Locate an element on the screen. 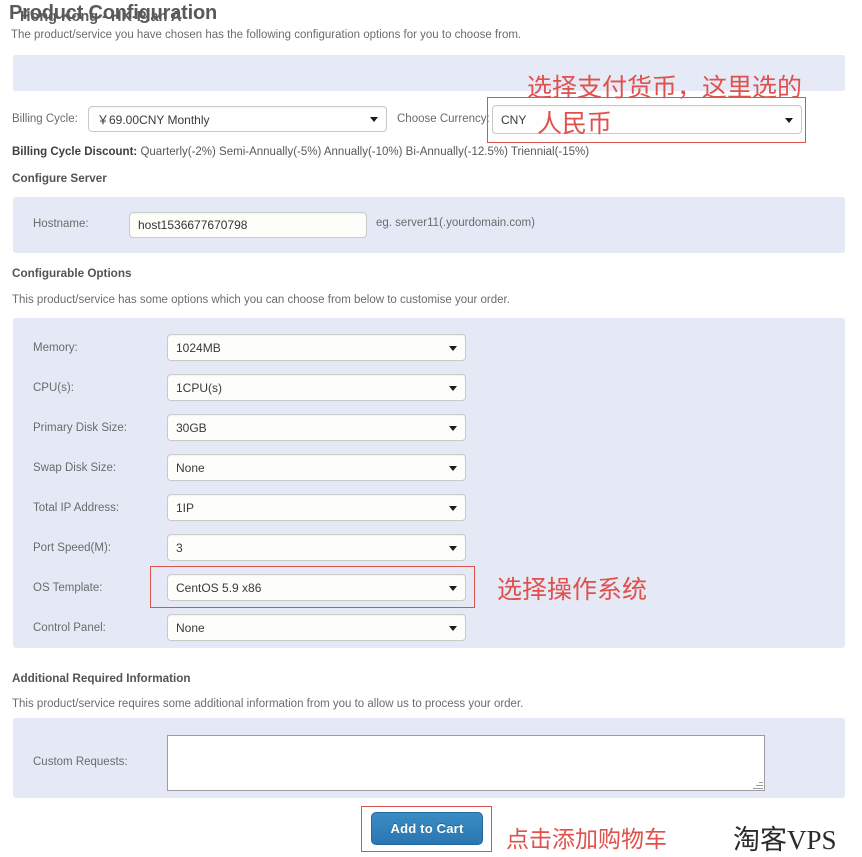 The width and height of the screenshot is (862, 857). hostname-hint: eg. server11(.yourdomain.com) is located at coordinates (455, 223).